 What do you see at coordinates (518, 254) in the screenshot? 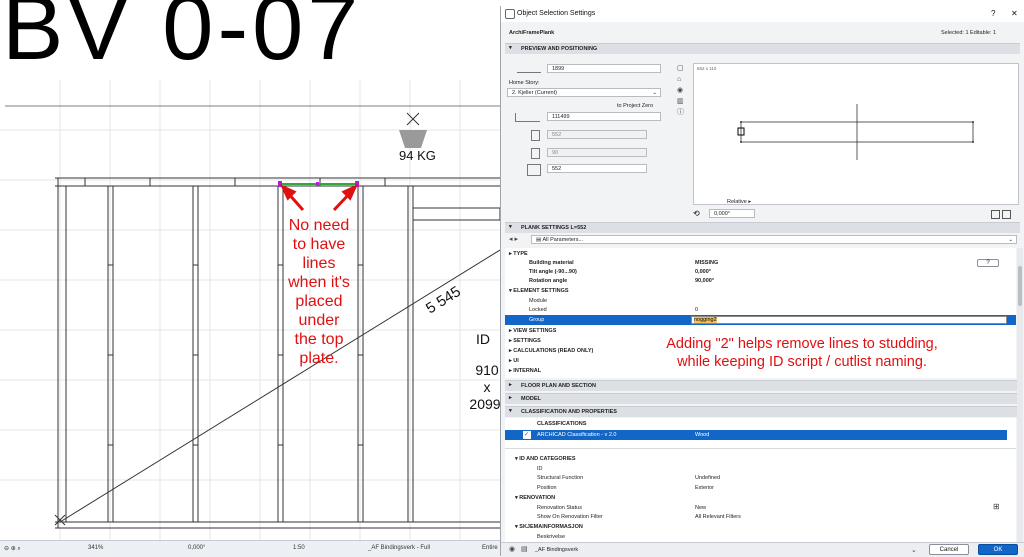
I see `type-heading: ▸ TYPE` at bounding box center [518, 254].